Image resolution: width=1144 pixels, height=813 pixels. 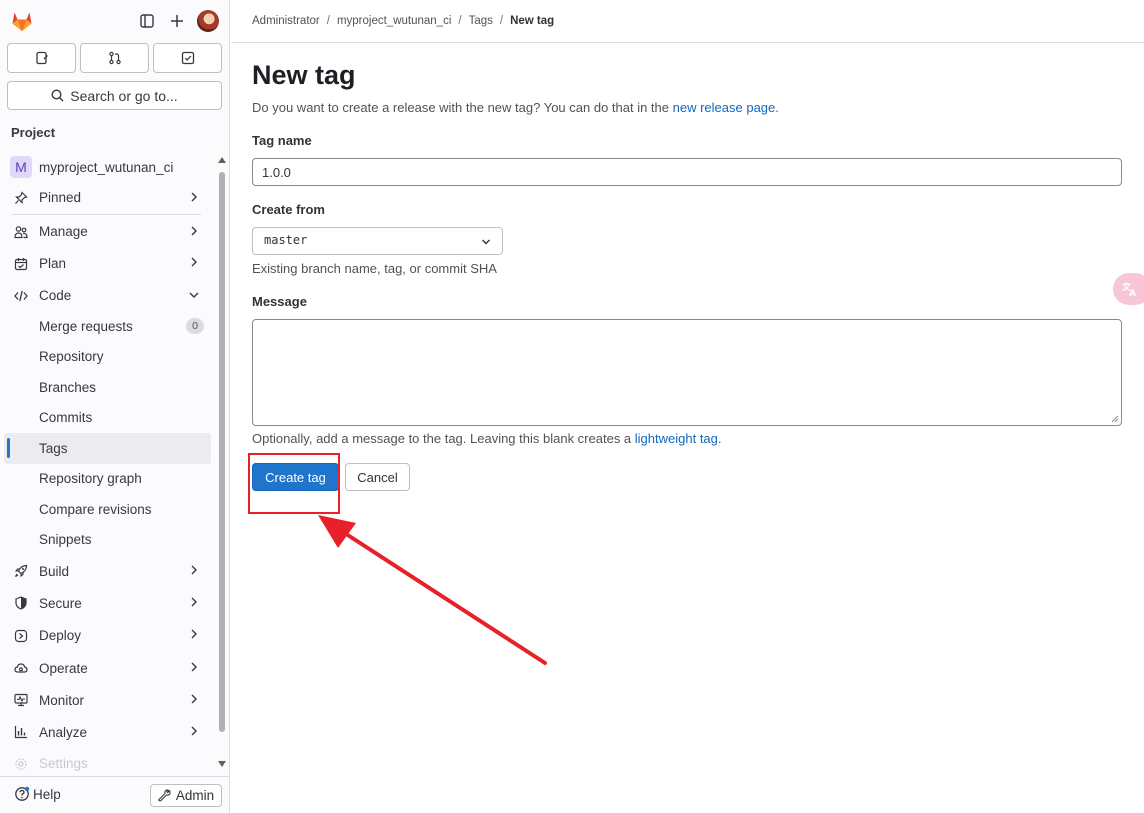 What do you see at coordinates (21, 296) in the screenshot?
I see `code-icon` at bounding box center [21, 296].